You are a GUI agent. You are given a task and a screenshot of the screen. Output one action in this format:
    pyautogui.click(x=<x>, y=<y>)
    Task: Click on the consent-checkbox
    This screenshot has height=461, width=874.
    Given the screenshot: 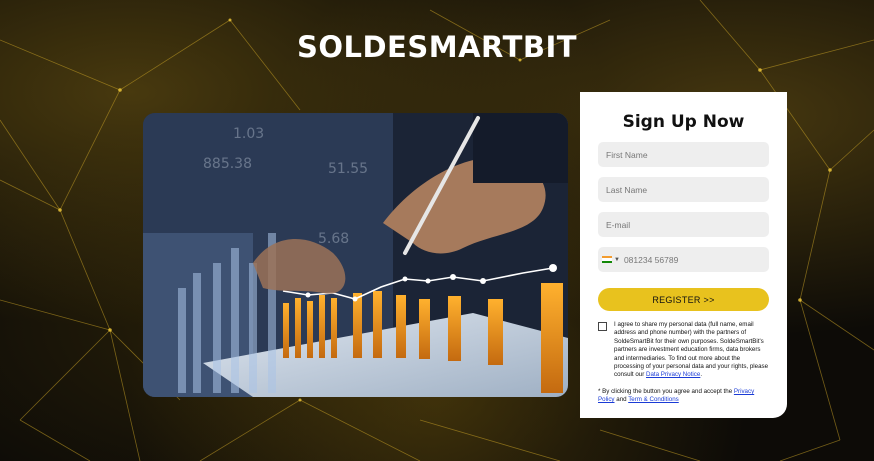 What is the action you would take?
    pyautogui.click(x=602, y=326)
    